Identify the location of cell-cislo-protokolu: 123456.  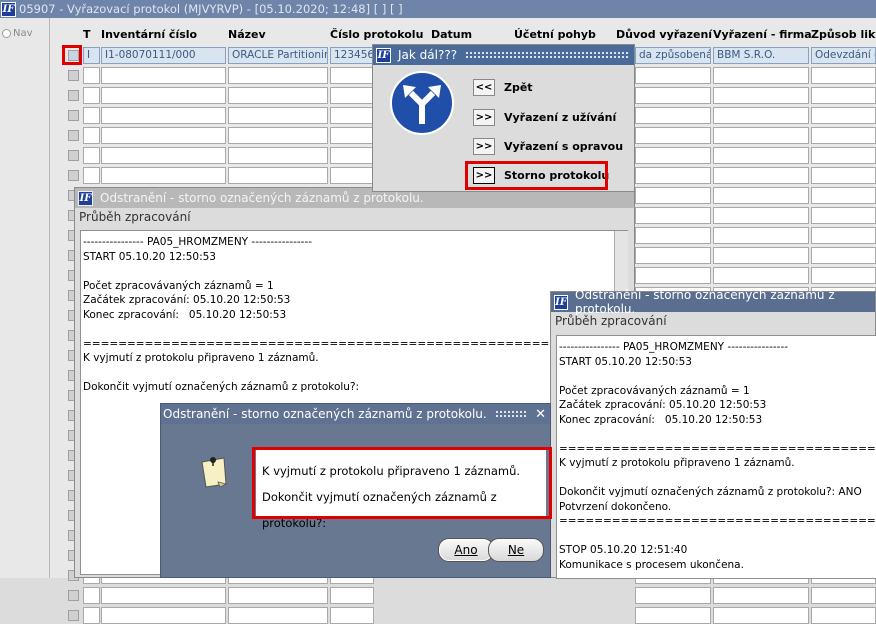
(352, 55).